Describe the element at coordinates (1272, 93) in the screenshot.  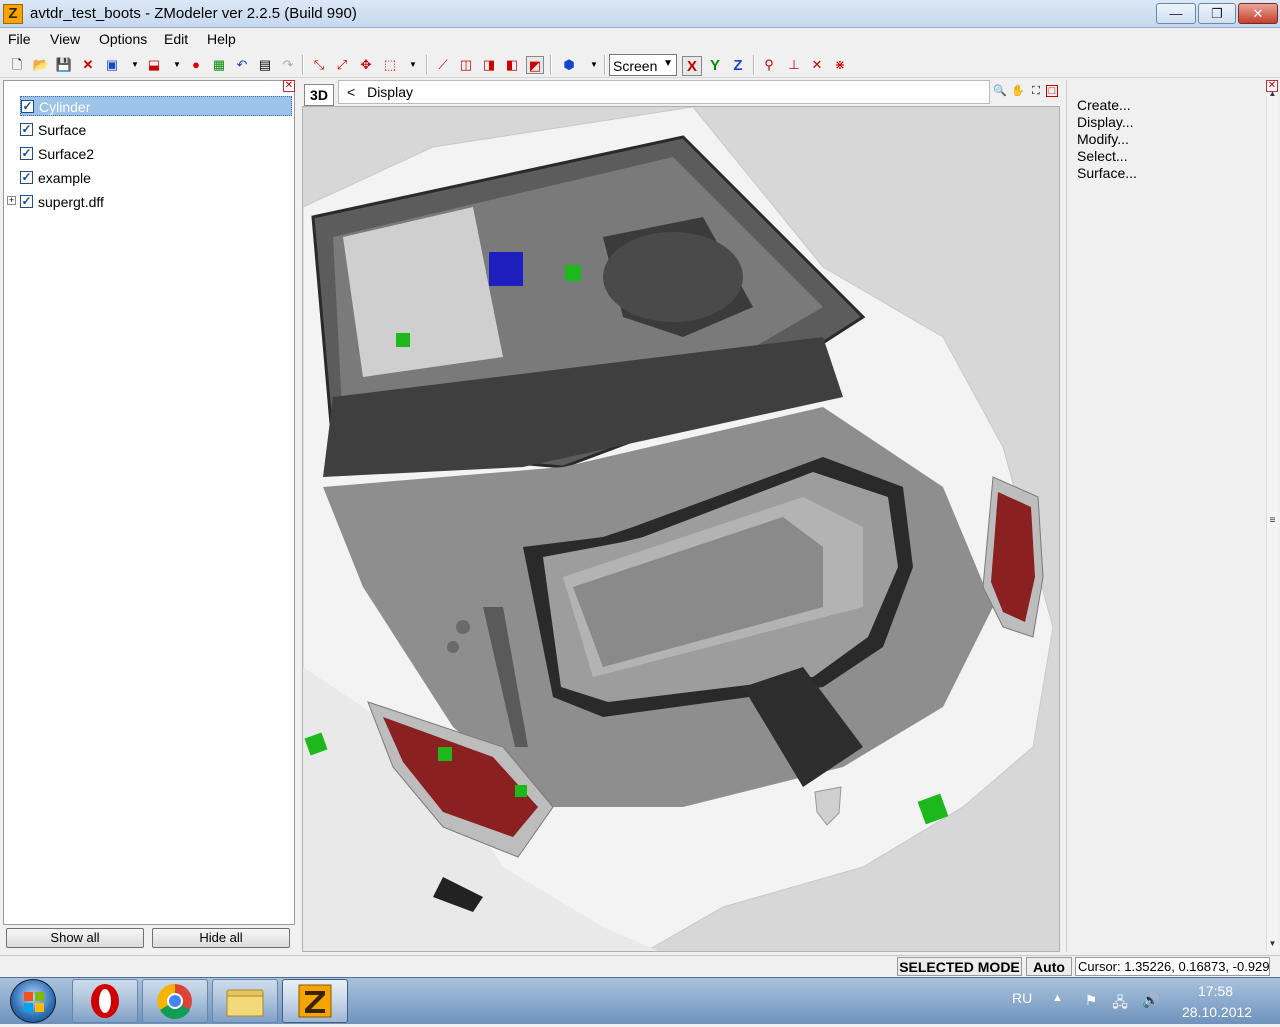
I see `scroll-up-icon: ▲` at that location.